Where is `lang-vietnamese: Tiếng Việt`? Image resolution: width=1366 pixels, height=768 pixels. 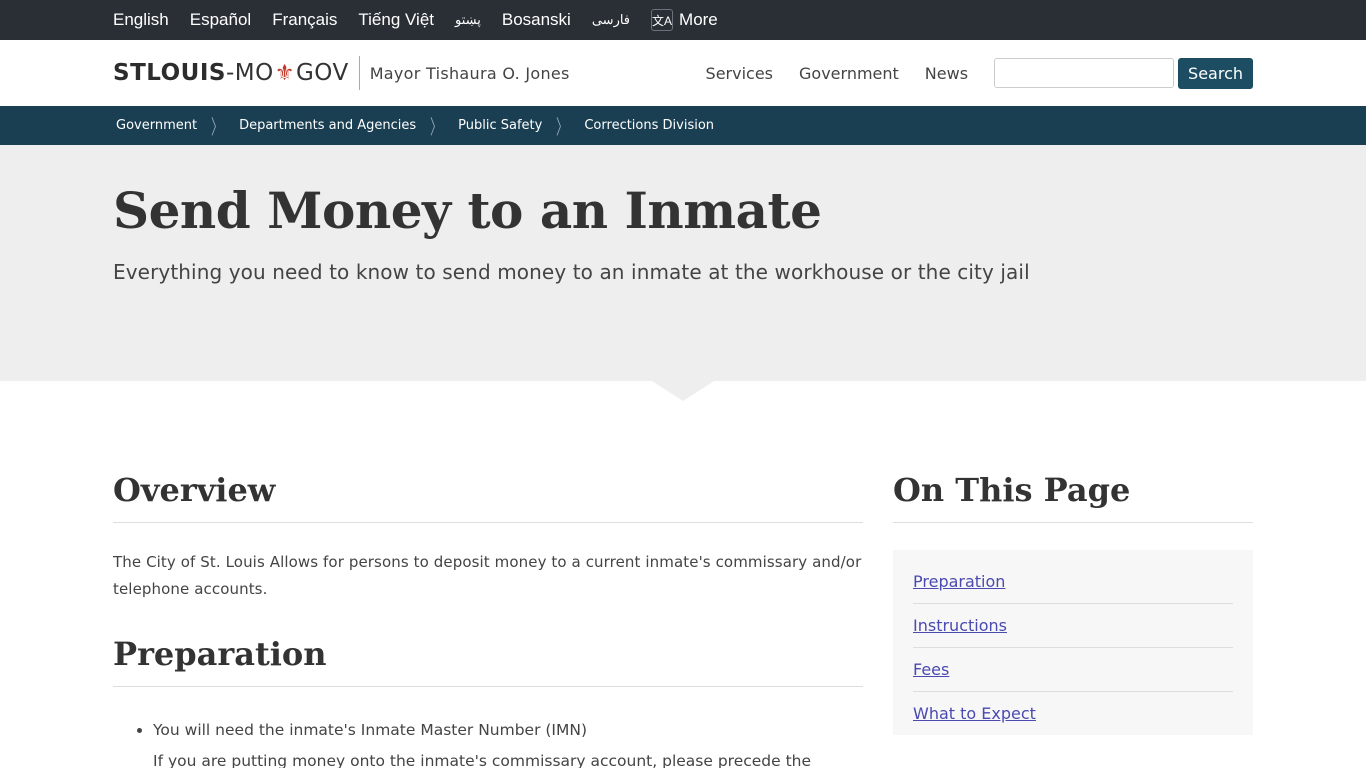 lang-vietnamese: Tiếng Việt is located at coordinates (396, 20).